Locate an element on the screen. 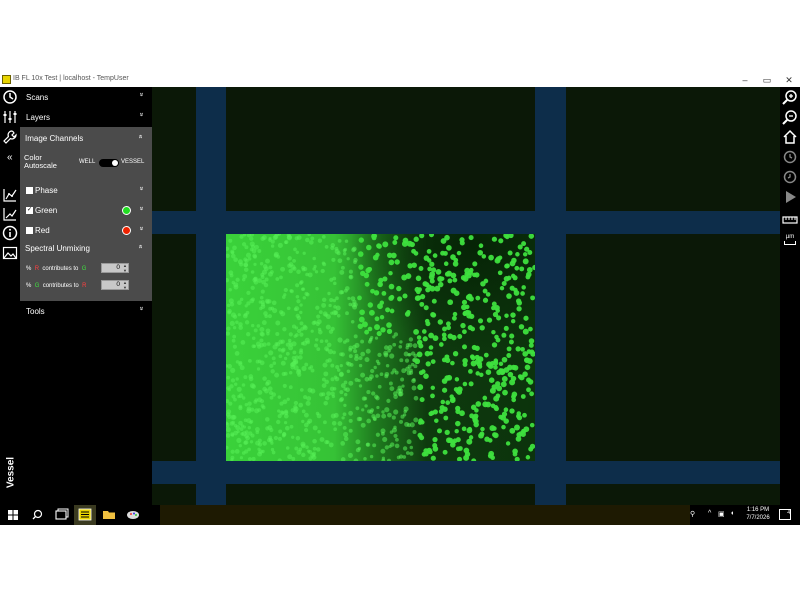 Image resolution: width=800 pixels, height=600 pixels. zoom-in-icon is located at coordinates (790, 97).